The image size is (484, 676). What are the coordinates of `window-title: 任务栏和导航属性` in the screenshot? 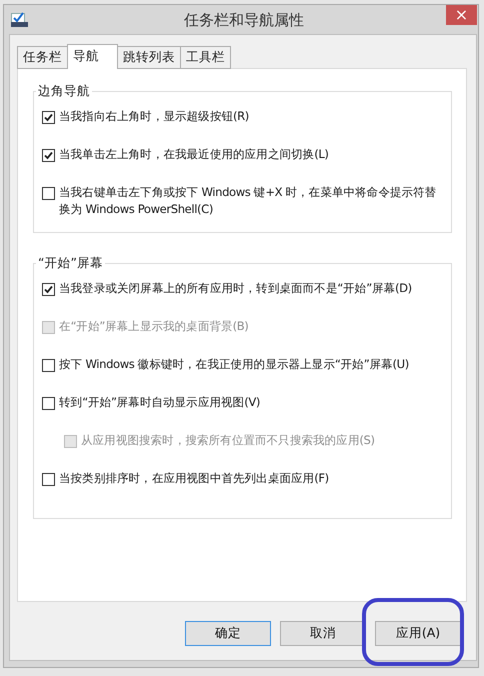 It's located at (244, 20).